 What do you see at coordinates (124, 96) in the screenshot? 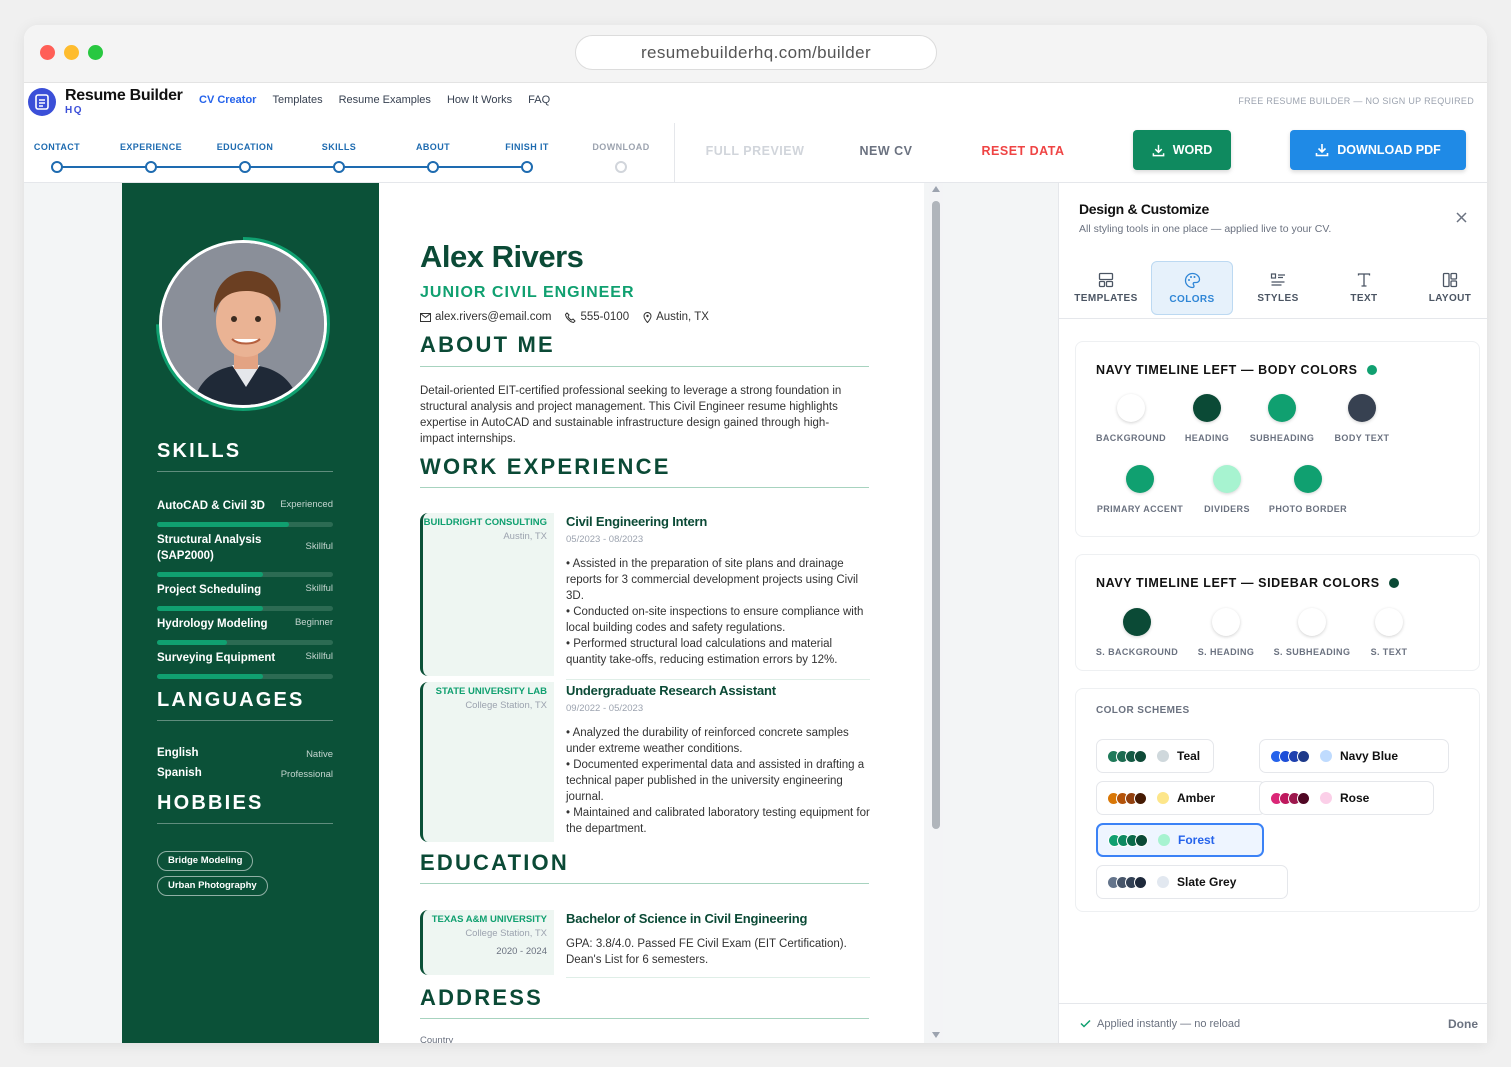
I see `brand-name: Resume Builder` at bounding box center [124, 96].